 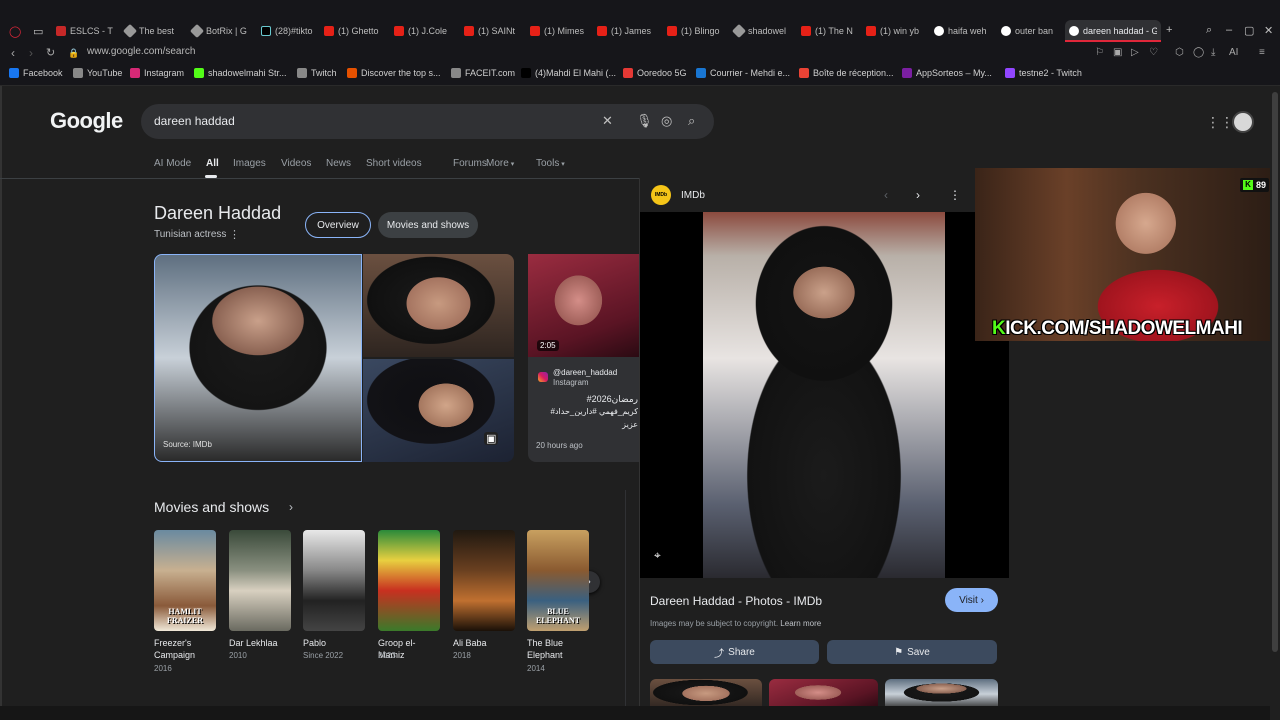 I want to click on filter-tab: News, so click(x=338, y=163).